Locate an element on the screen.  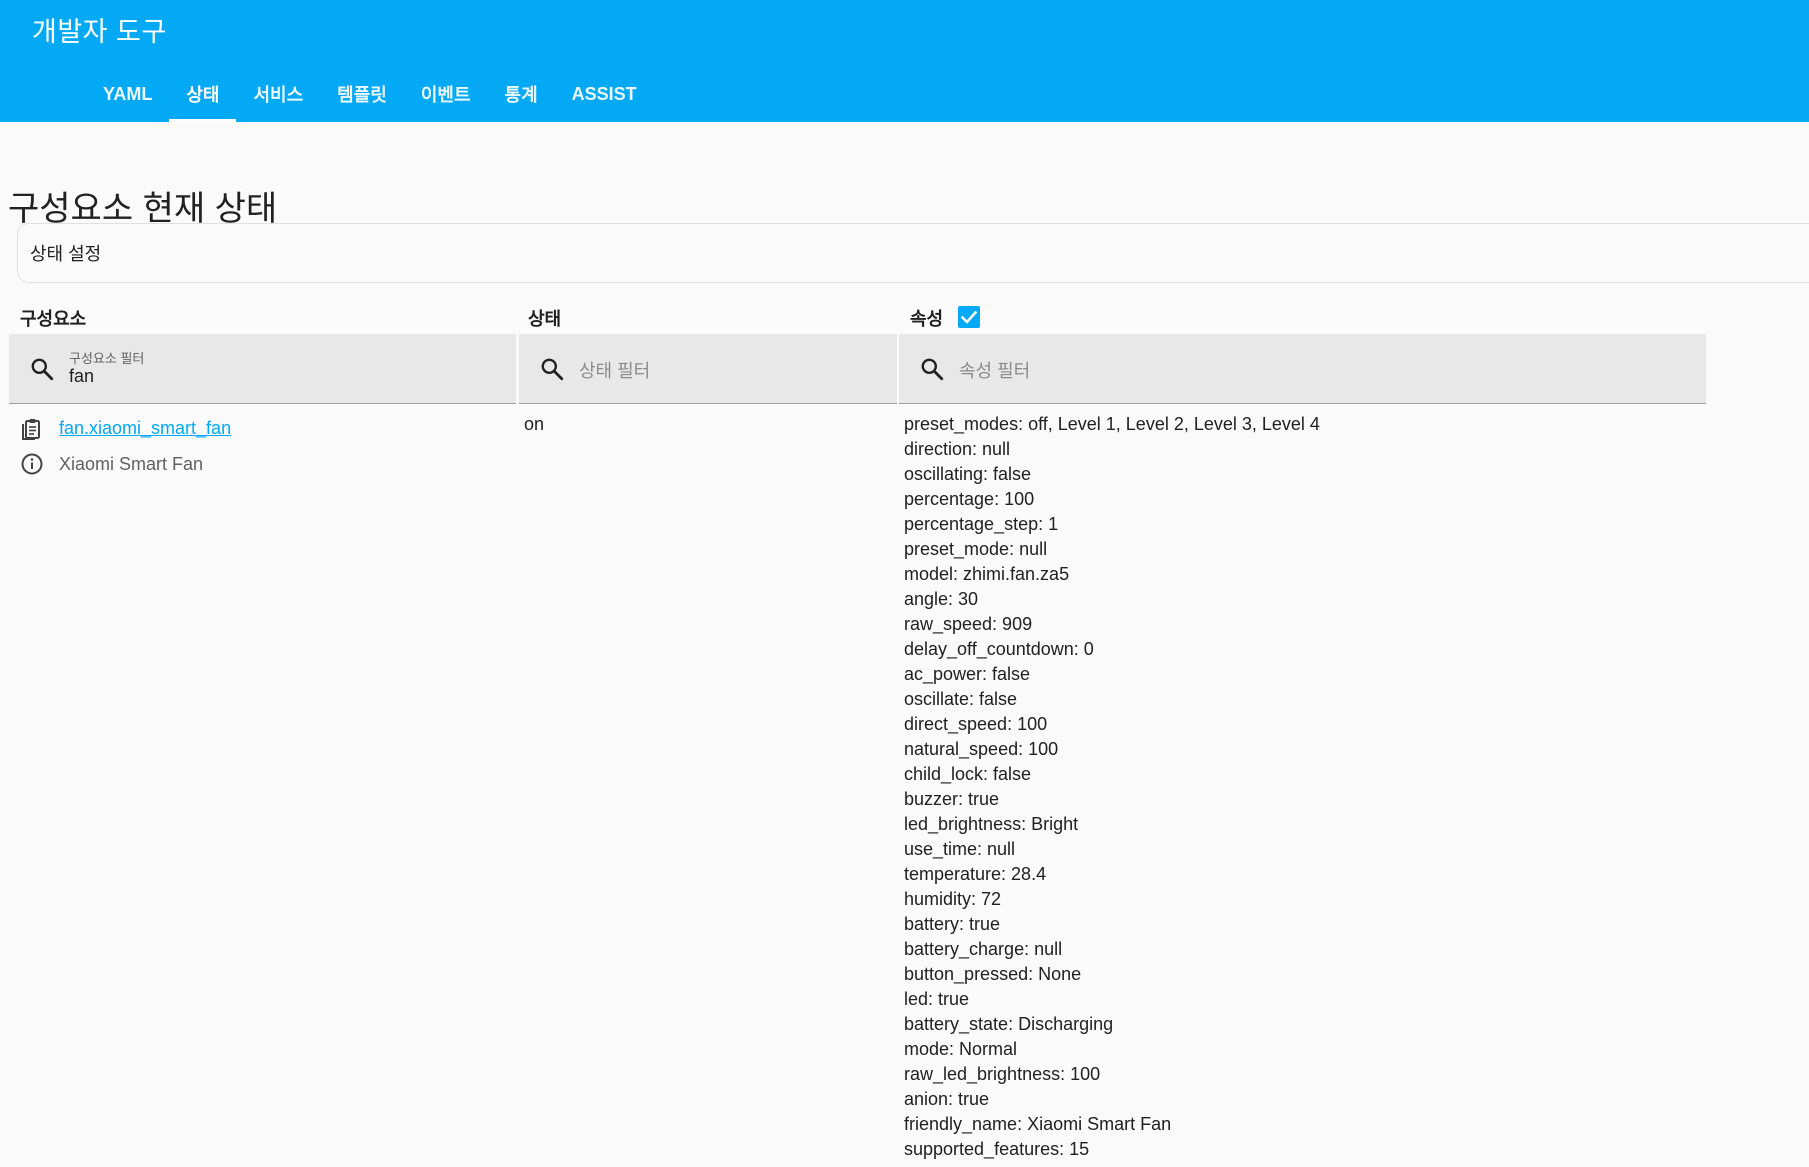
tab-services: 서비스 is located at coordinates (278, 94).